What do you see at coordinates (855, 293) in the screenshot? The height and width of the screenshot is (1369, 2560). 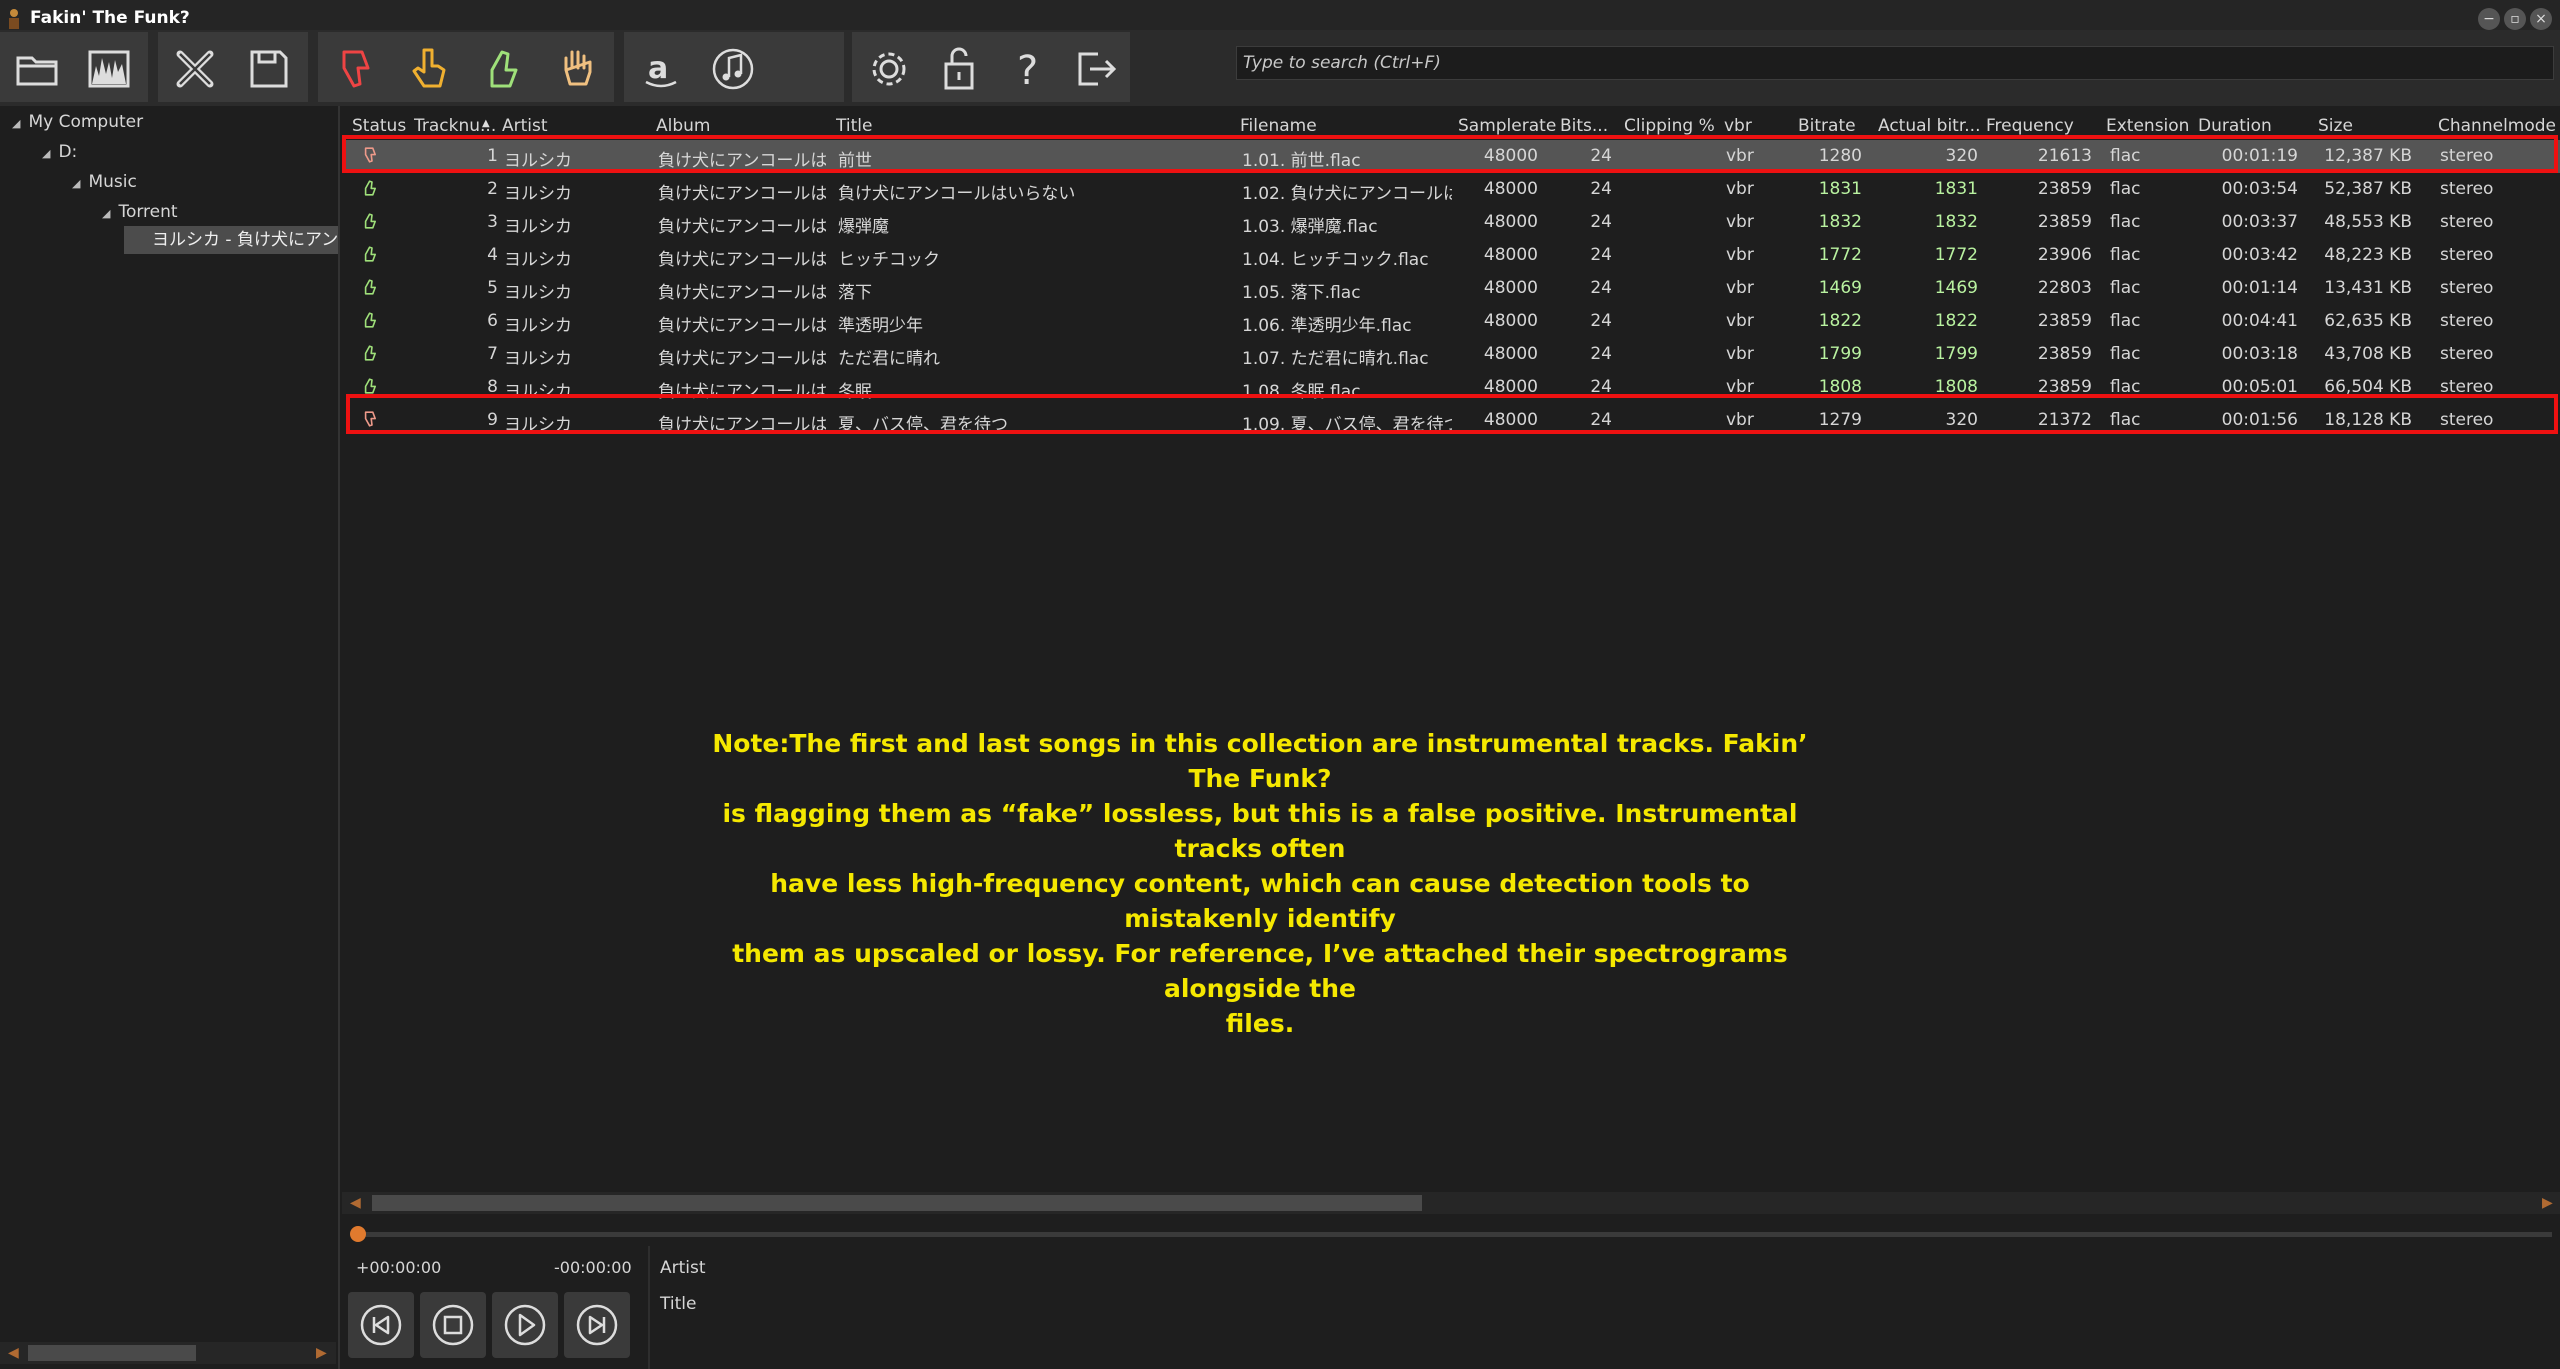 I see `cell-title: 落下` at bounding box center [855, 293].